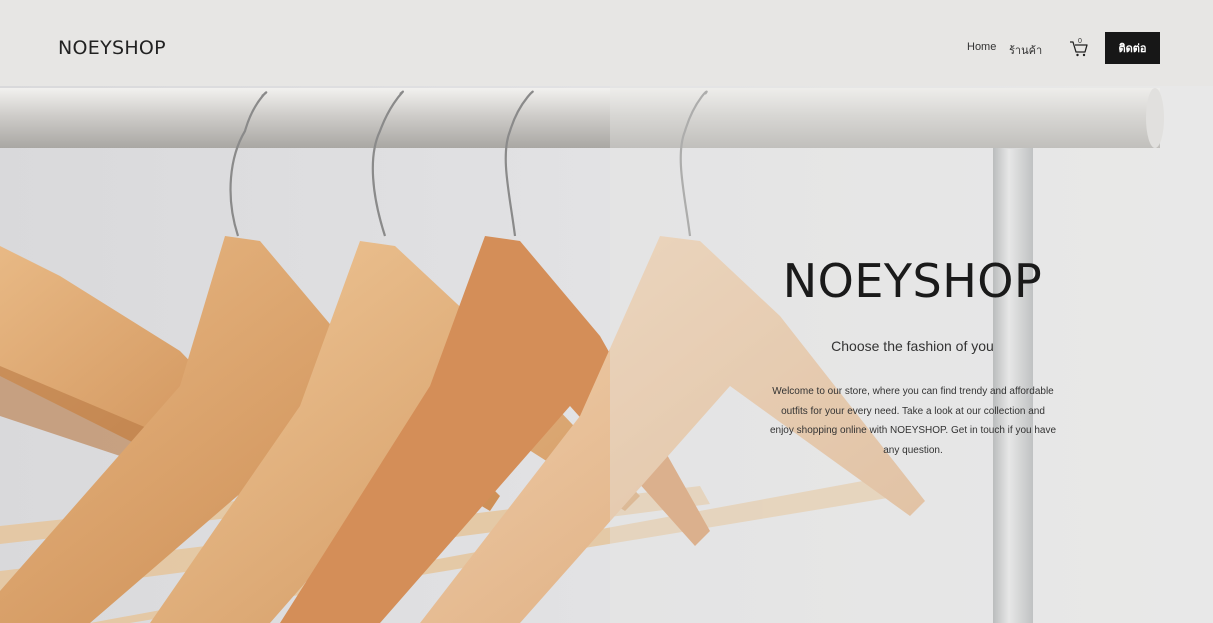 The image size is (1213, 623). I want to click on site-logo: NOEYSHOP, so click(112, 48).